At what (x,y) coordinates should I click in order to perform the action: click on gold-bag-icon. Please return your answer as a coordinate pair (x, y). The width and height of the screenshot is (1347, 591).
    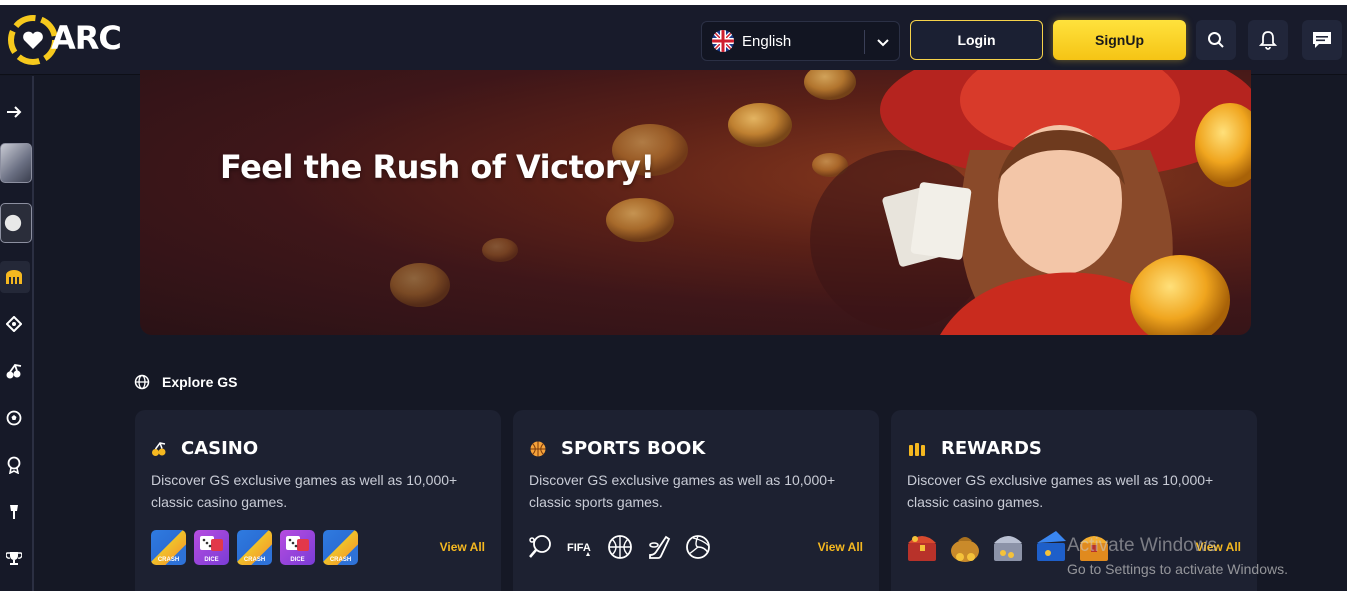
    Looking at the image, I should click on (965, 547).